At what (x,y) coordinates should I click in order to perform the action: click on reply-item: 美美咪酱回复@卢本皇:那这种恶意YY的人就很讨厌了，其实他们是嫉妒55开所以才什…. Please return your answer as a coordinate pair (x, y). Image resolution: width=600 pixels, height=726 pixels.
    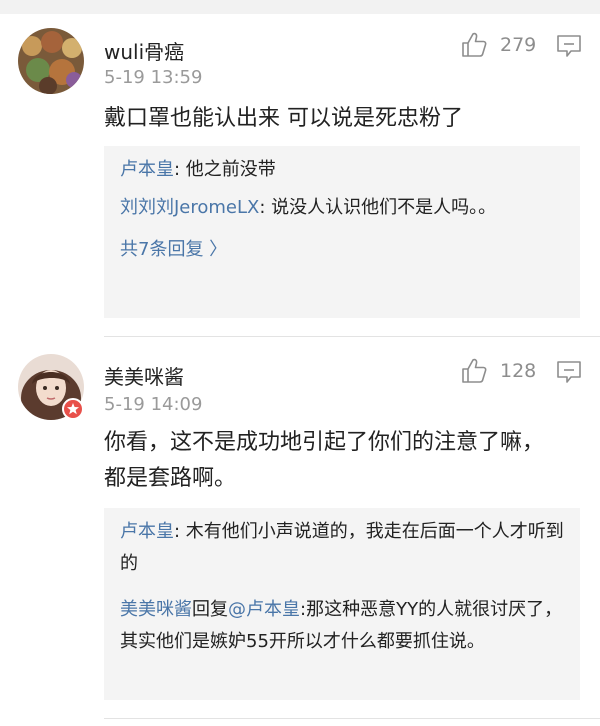
    Looking at the image, I should click on (342, 626).